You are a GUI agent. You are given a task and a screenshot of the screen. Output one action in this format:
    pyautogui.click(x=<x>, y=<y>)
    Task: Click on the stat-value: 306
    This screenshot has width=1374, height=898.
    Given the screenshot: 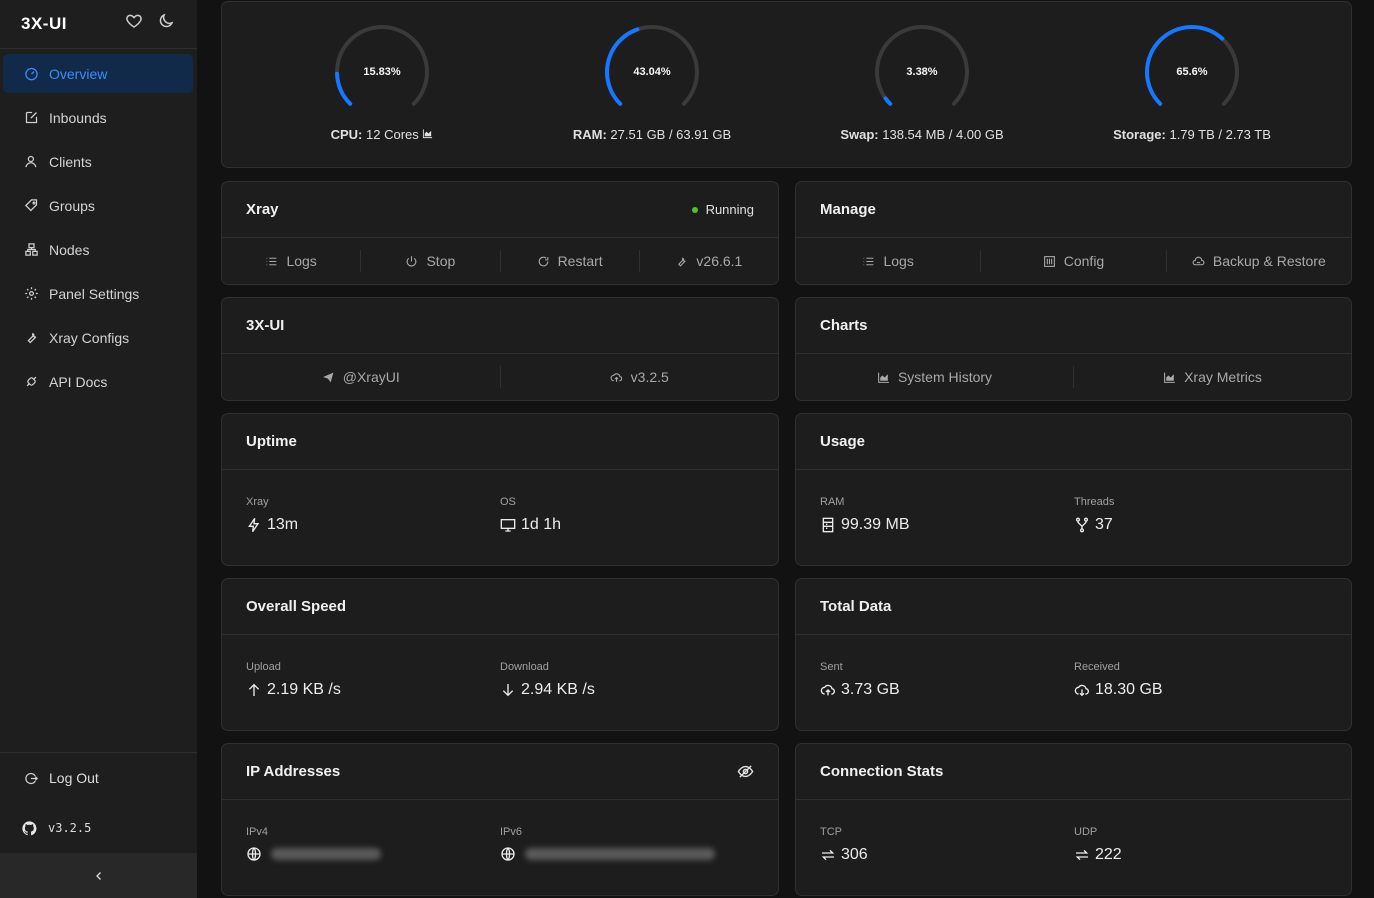 What is the action you would take?
    pyautogui.click(x=854, y=854)
    